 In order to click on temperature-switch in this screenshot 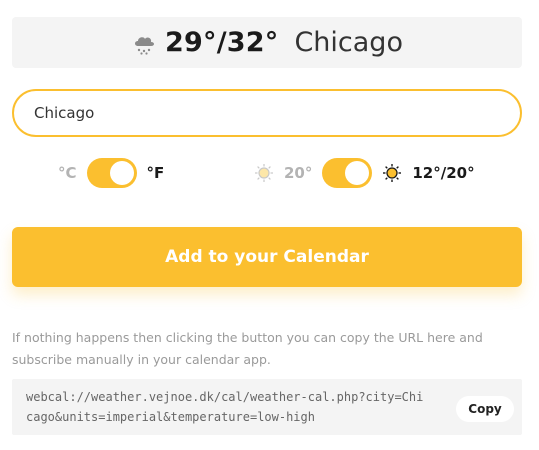, I will do `click(347, 173)`.